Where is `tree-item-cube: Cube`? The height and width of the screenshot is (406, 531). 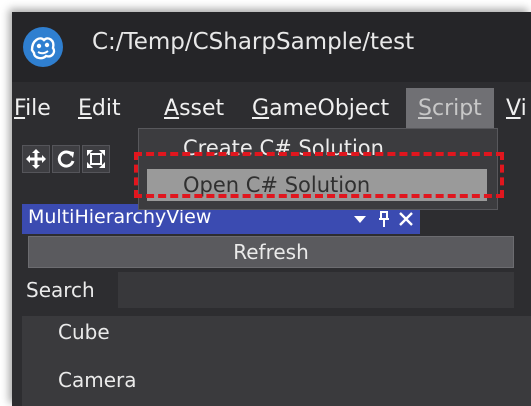
tree-item-cube: Cube is located at coordinates (84, 332).